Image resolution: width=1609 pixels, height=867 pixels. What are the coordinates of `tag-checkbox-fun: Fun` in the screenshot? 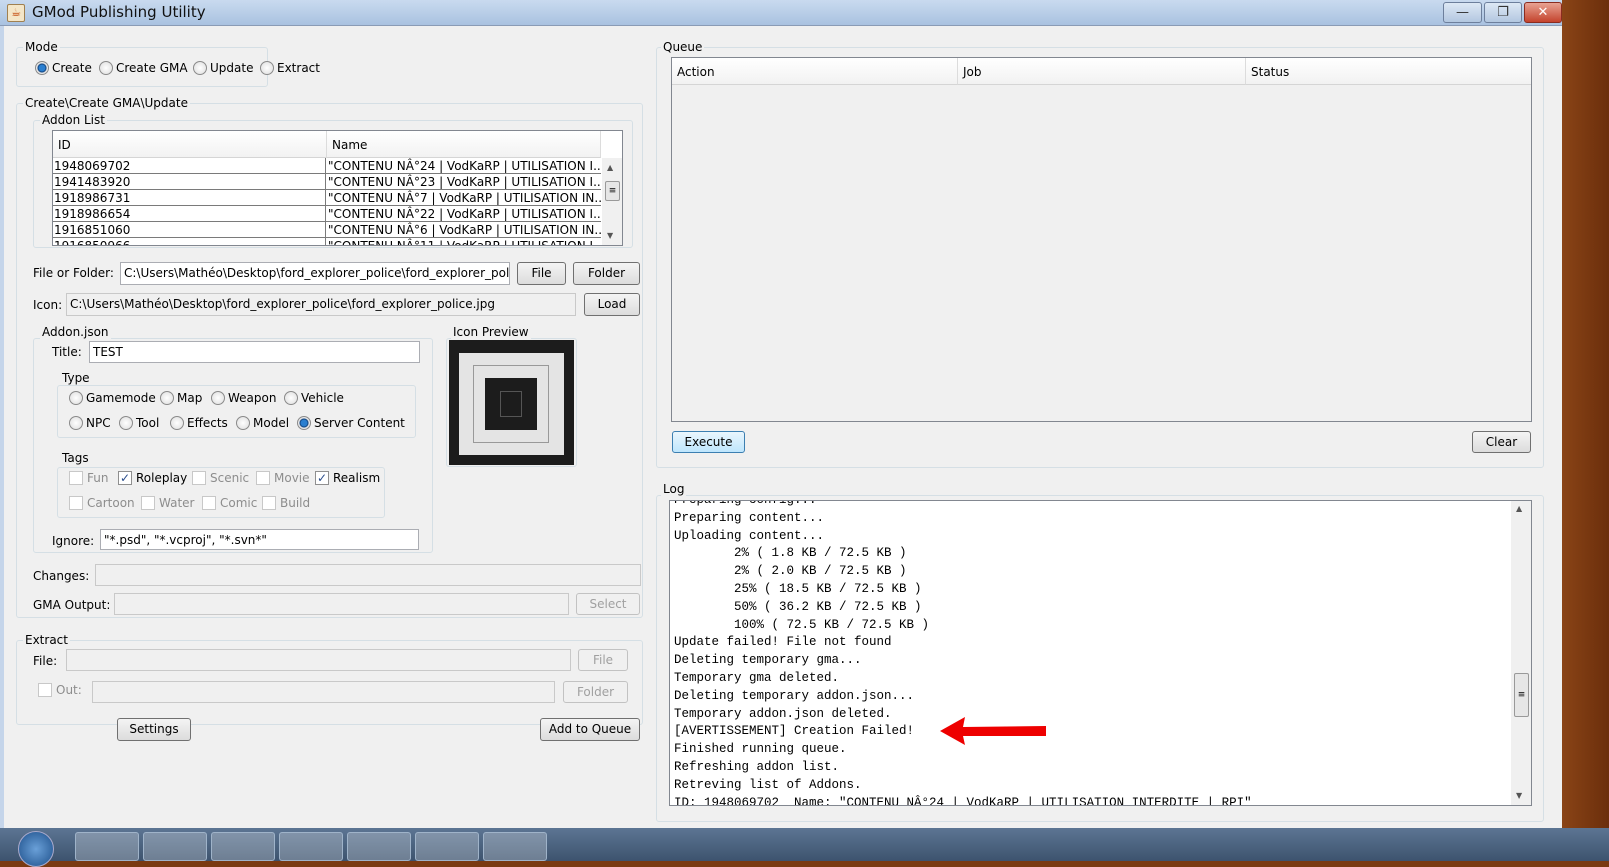 It's located at (88, 478).